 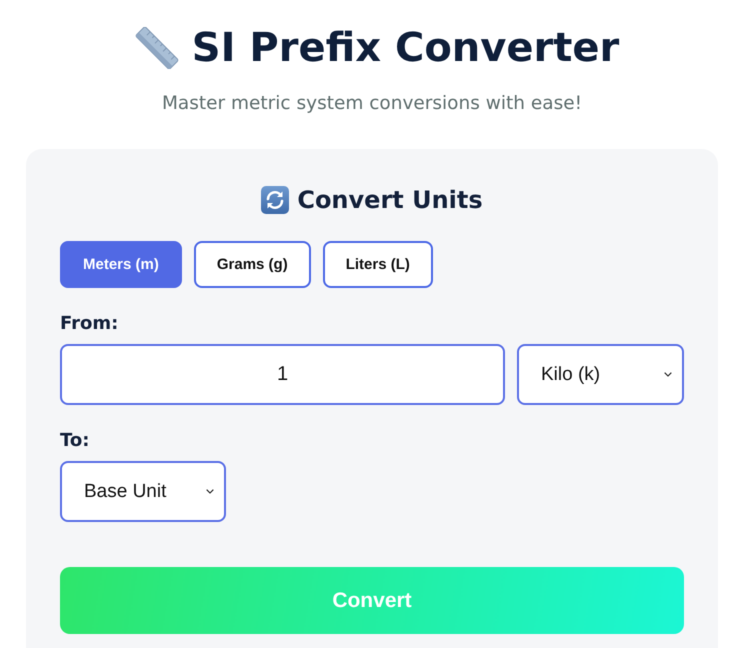 What do you see at coordinates (121, 264) in the screenshot?
I see `unit-tab: Meters (m)` at bounding box center [121, 264].